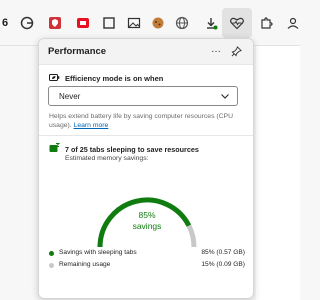  I want to click on partial-tab-icon: 6, so click(7, 23).